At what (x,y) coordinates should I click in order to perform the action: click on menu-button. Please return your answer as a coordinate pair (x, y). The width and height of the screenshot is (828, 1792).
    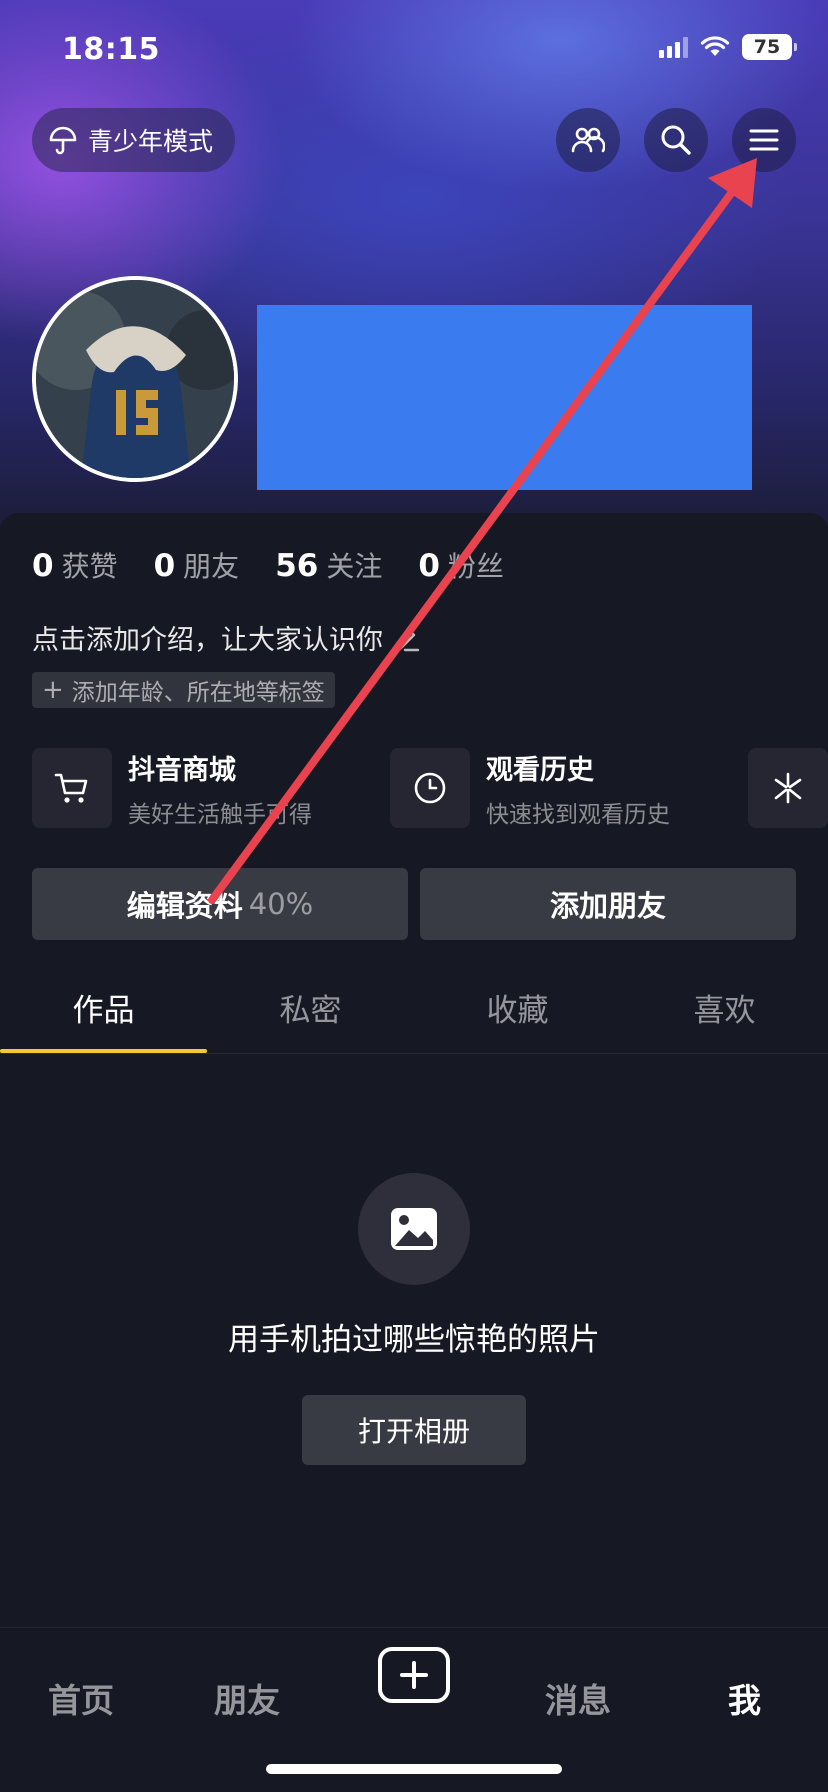
    Looking at the image, I should click on (764, 140).